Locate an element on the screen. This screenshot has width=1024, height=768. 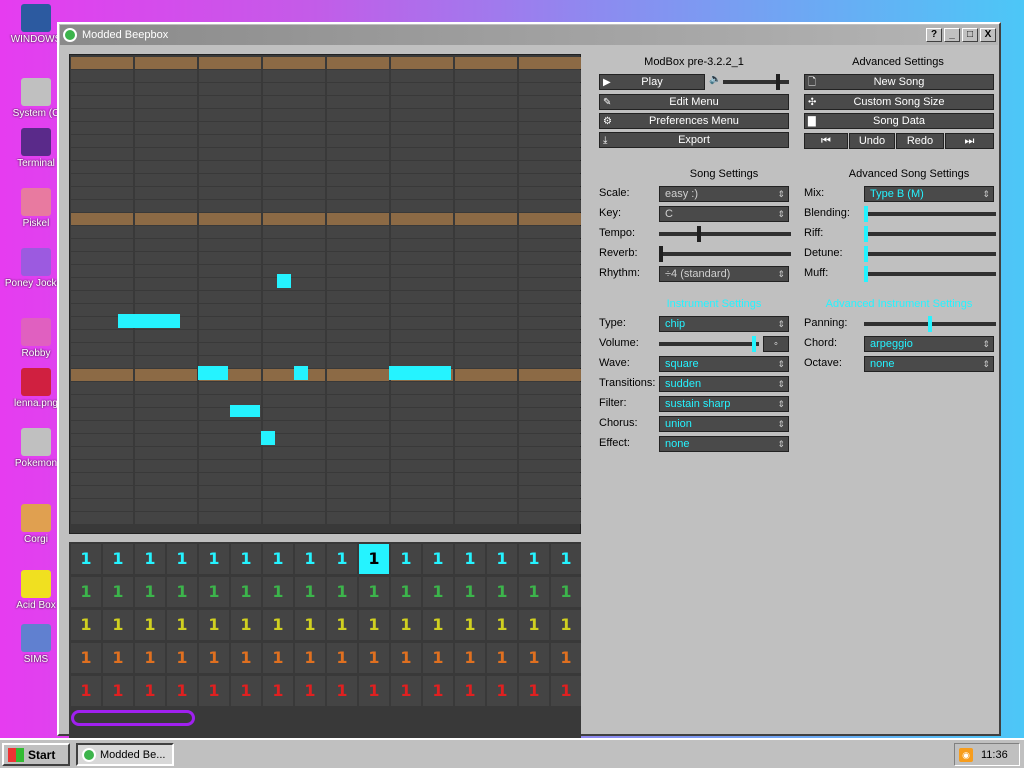
skip-back-button: ⏮ is located at coordinates (826, 141).